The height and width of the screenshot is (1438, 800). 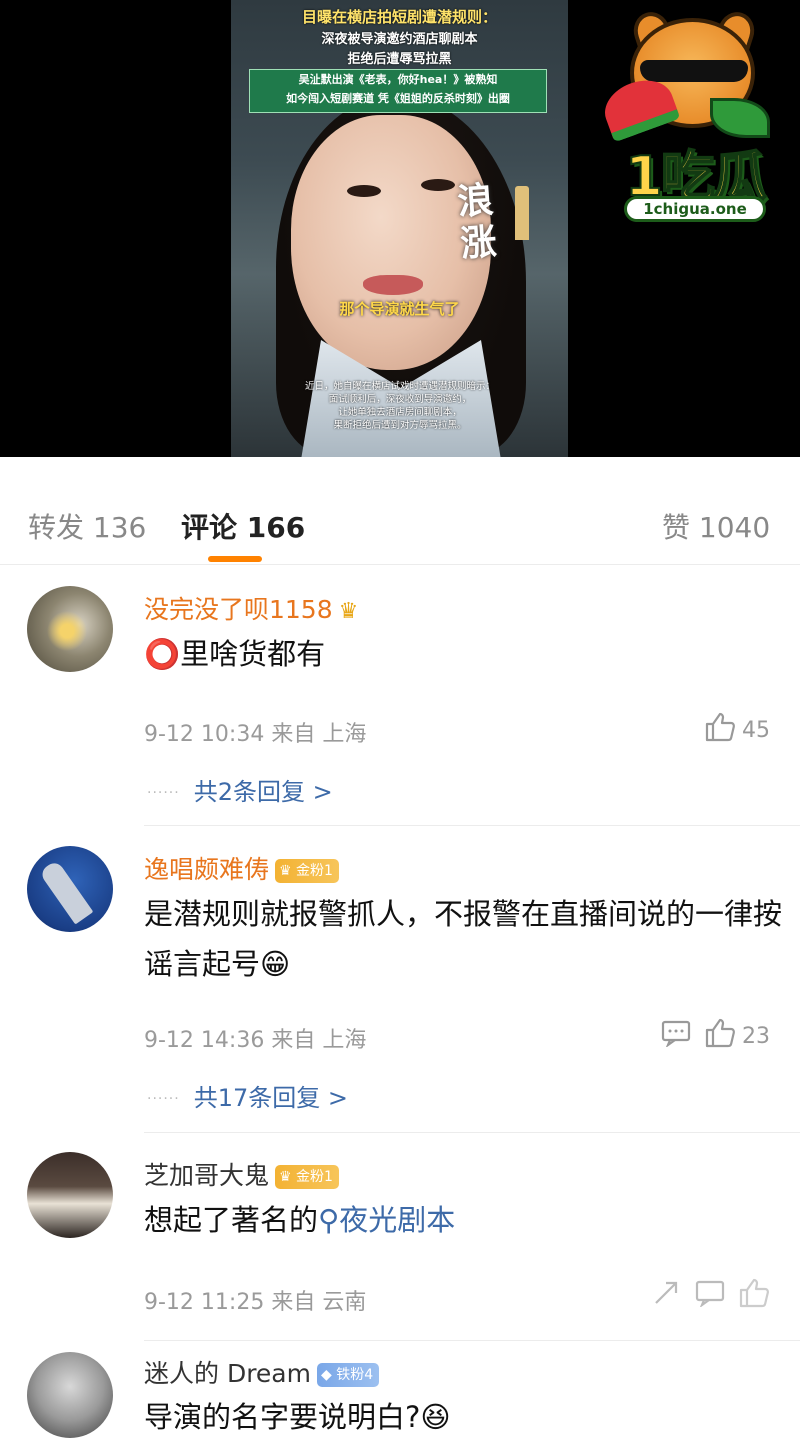 I want to click on comment-username: 芝加哥大鬼 ♛ 金粉1, so click(x=241, y=1174).